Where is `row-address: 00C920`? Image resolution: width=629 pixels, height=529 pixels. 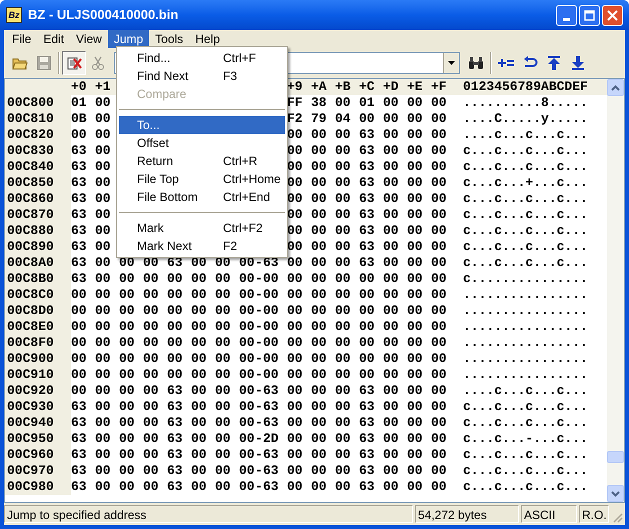 row-address: 00C920 is located at coordinates (38, 391).